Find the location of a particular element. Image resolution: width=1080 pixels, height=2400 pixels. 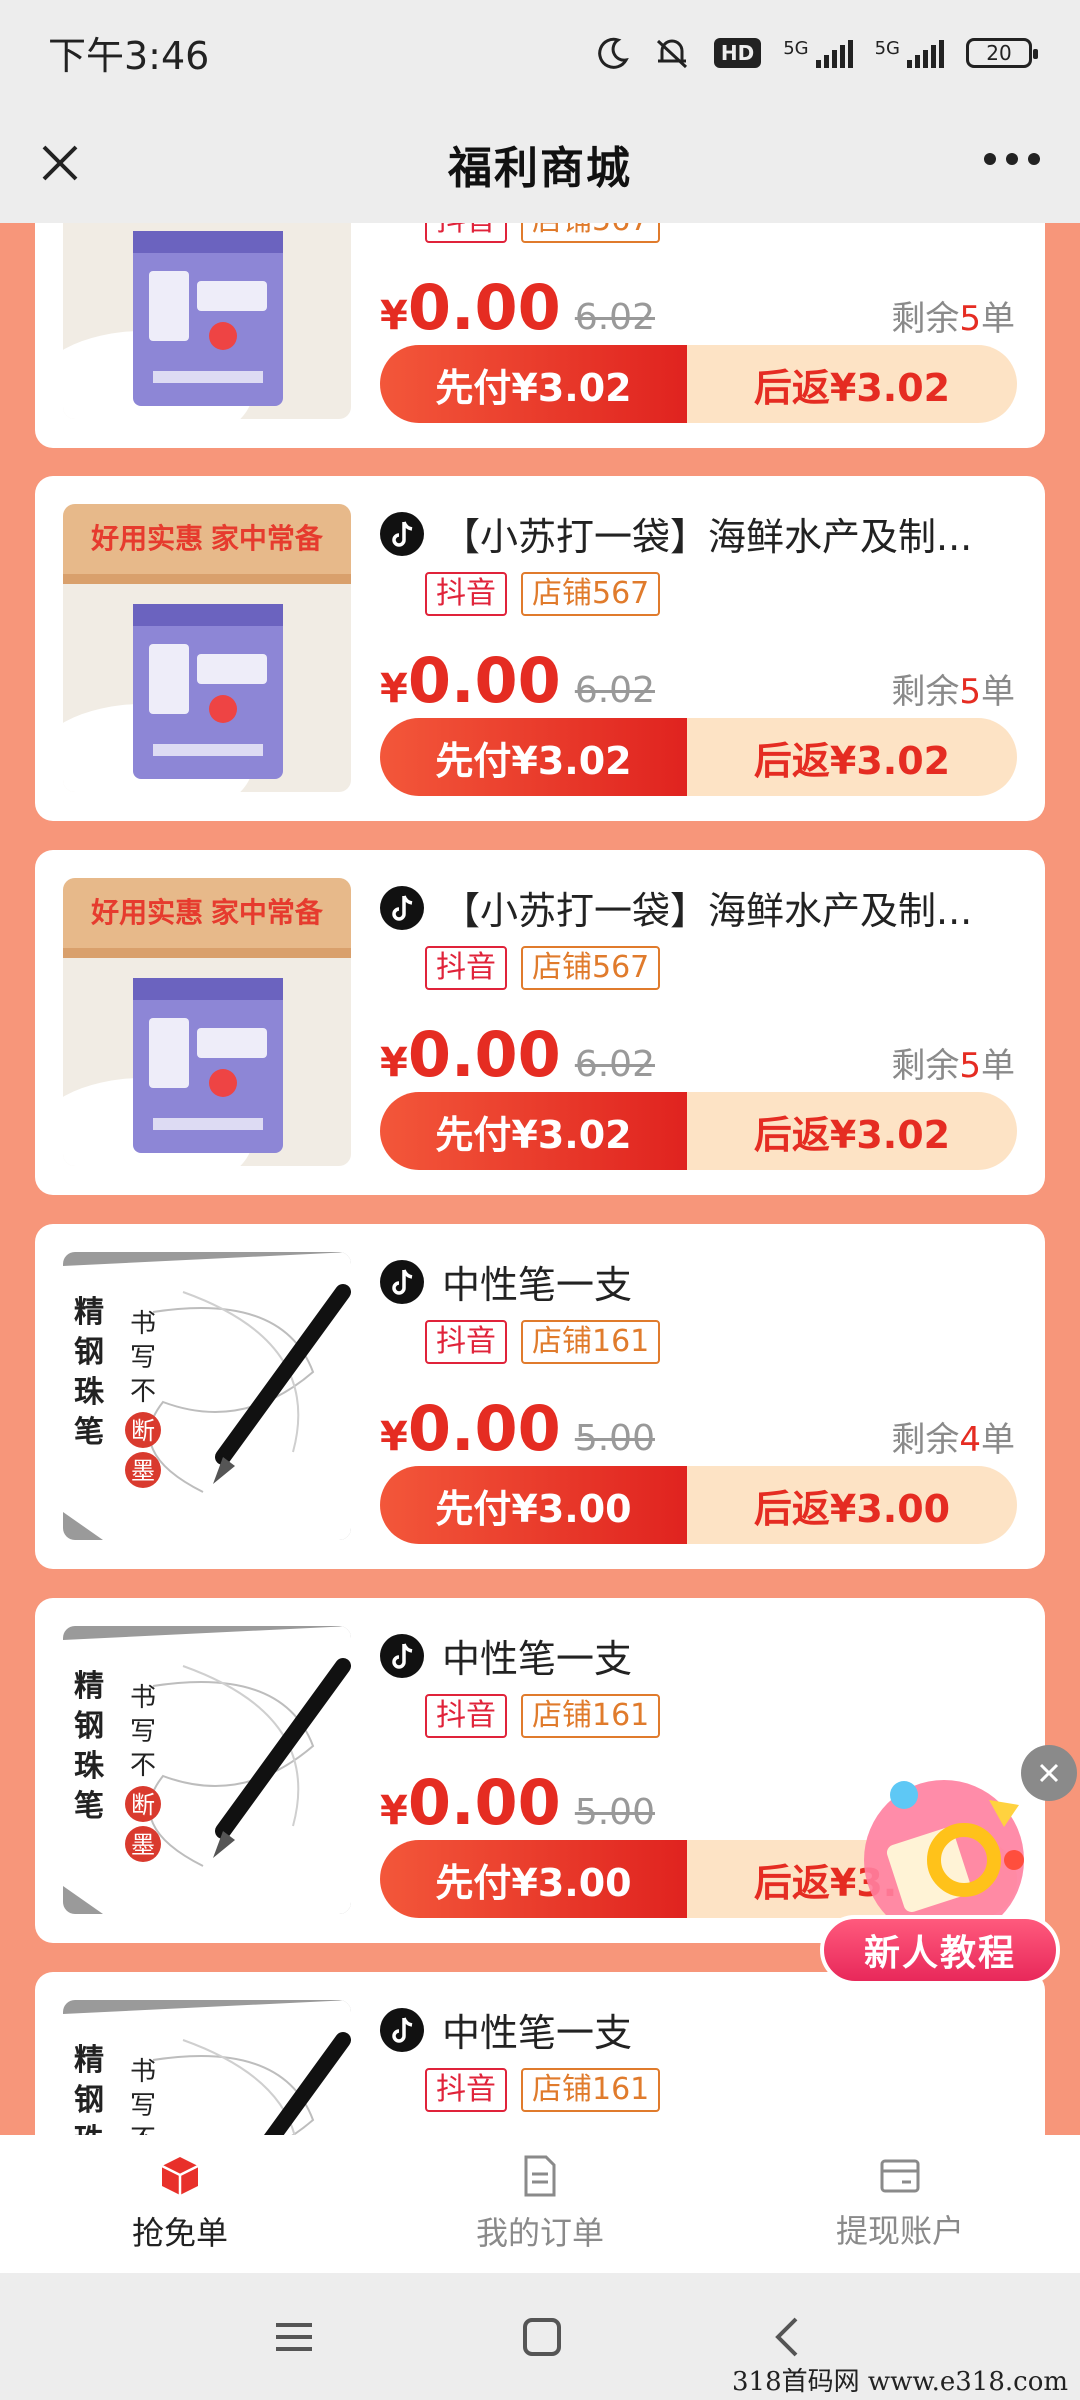

tab-label: 抢免单 is located at coordinates (179, 2233).